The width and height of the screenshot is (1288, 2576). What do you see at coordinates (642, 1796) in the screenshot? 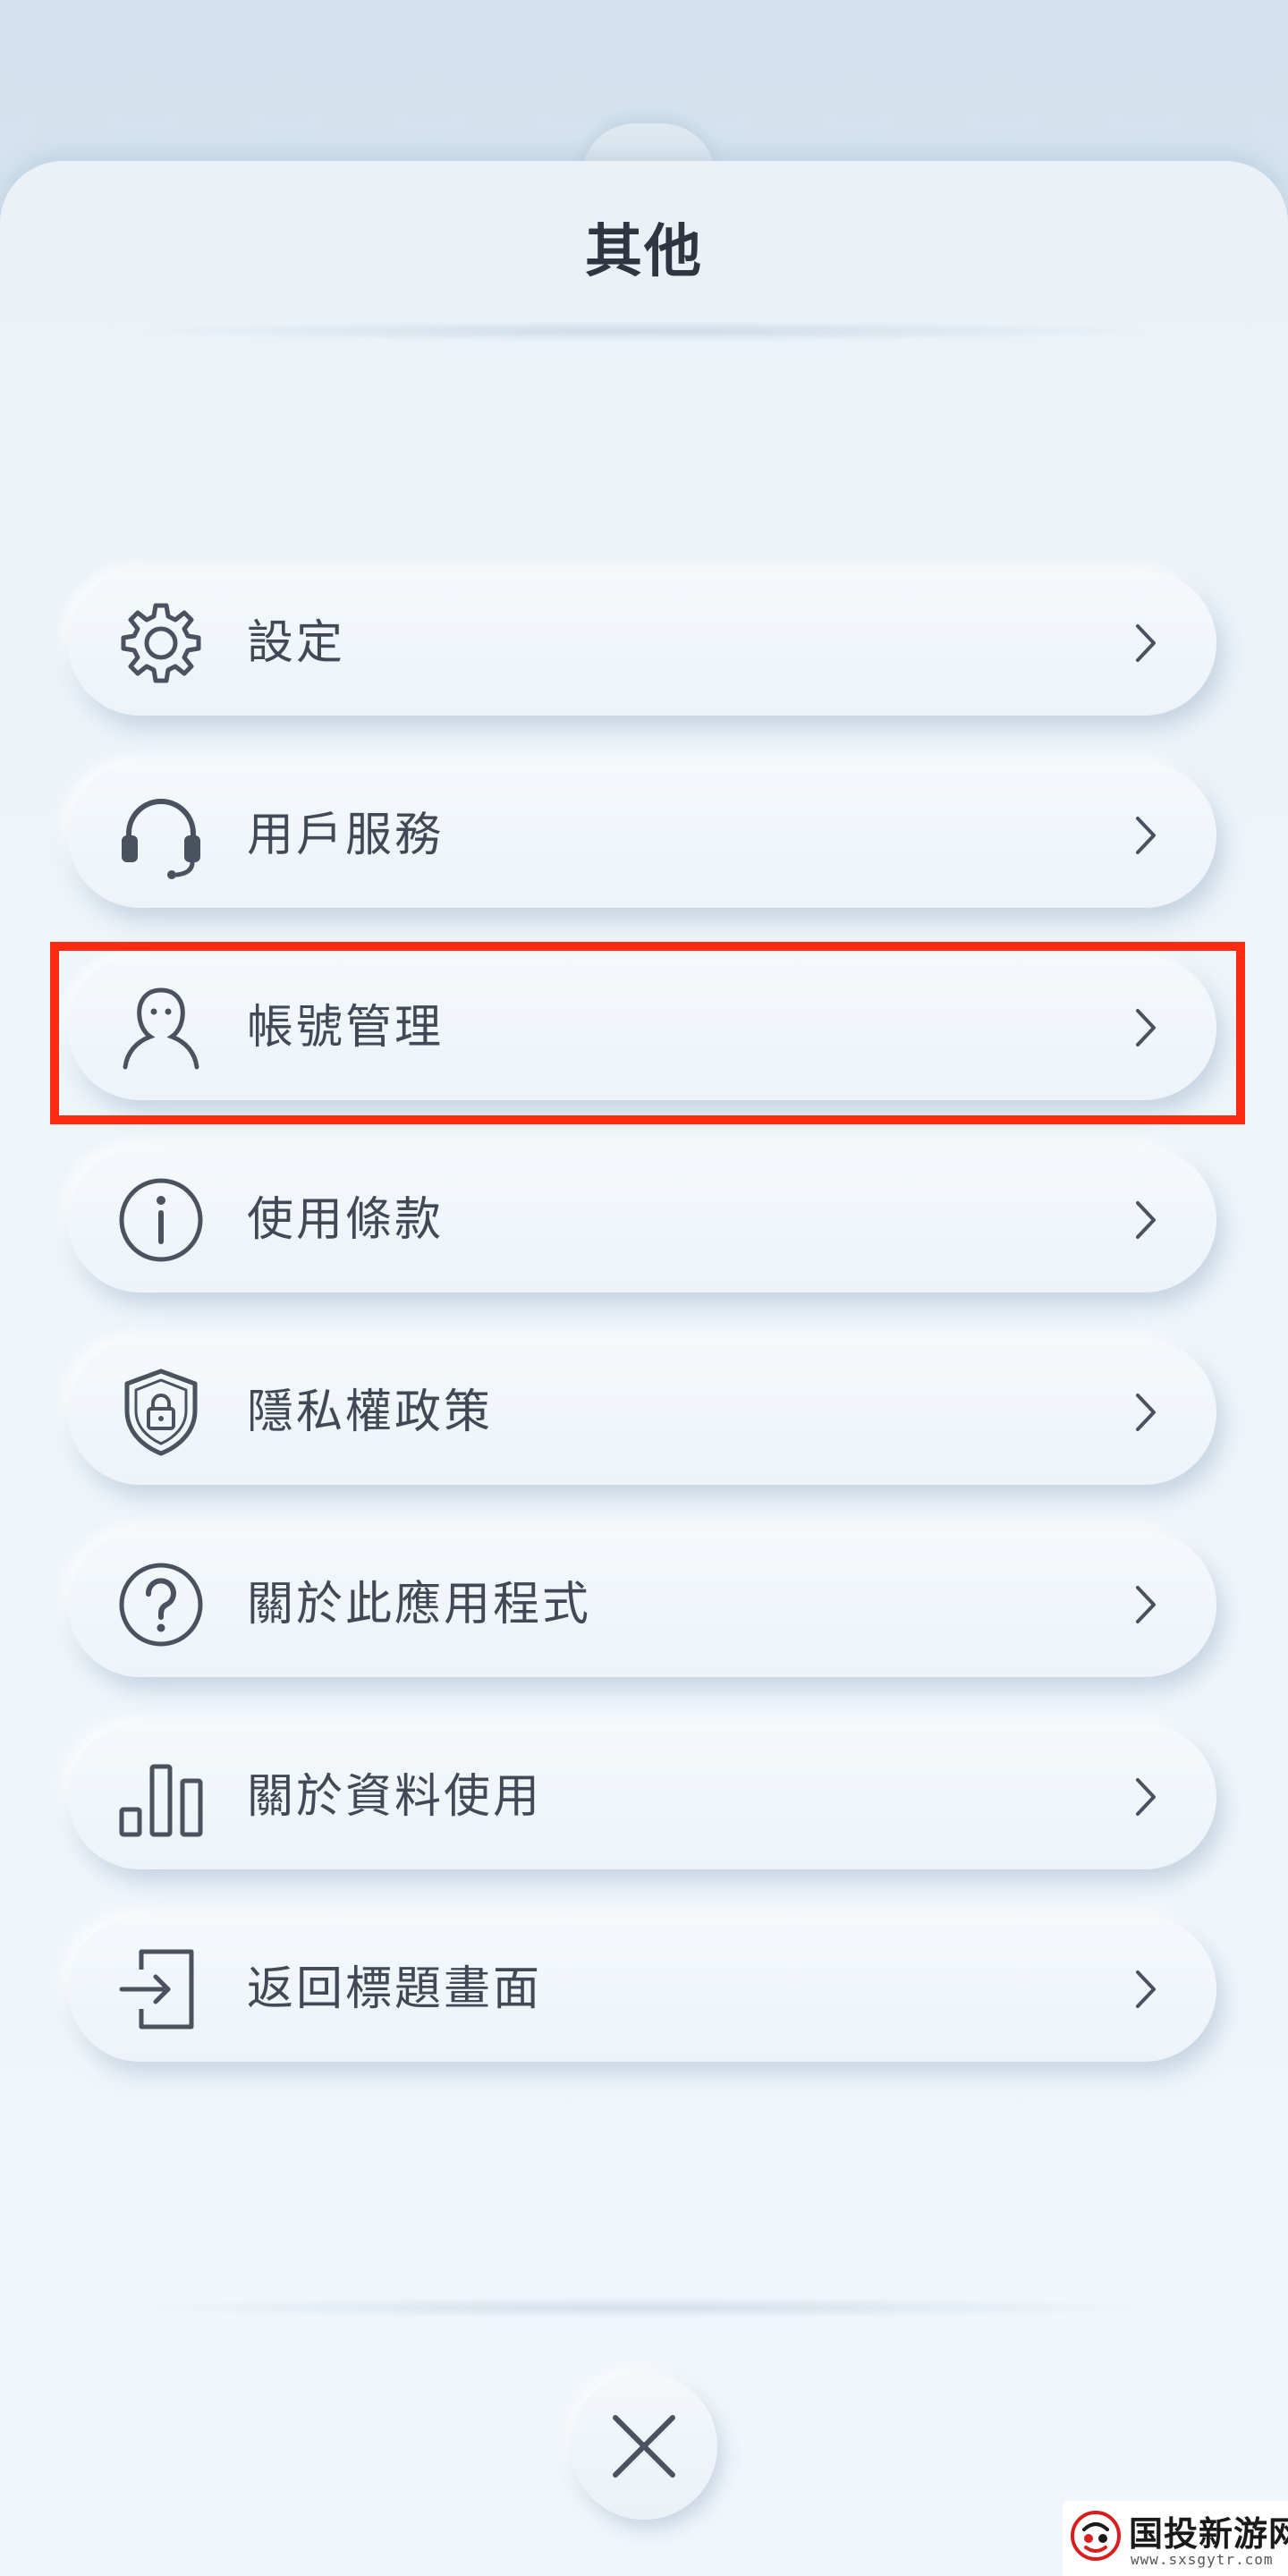
I see `menu-item-about-data-usage: 關於資料使用` at bounding box center [642, 1796].